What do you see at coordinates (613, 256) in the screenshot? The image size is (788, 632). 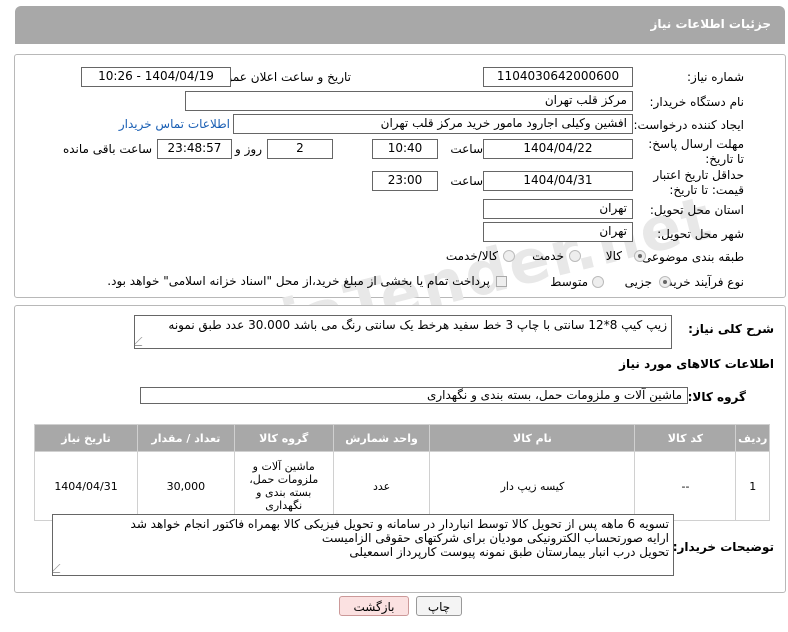 I see `category-option-goods: کالا` at bounding box center [613, 256].